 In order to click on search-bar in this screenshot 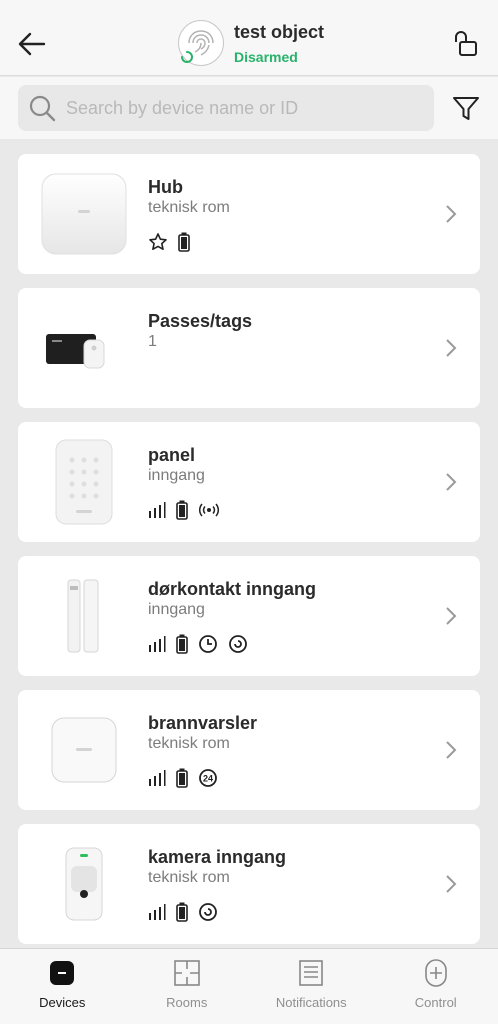, I will do `click(249, 108)`.